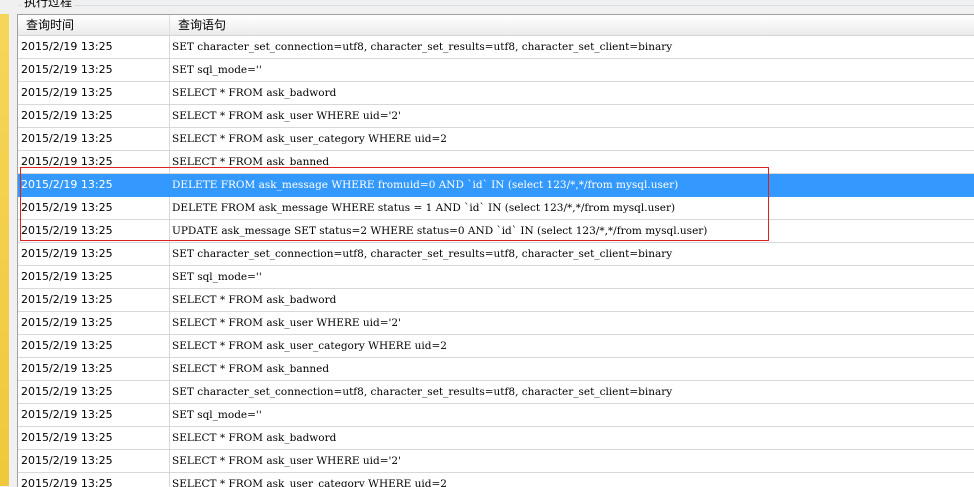 Image resolution: width=974 pixels, height=487 pixels. I want to click on left-sidebar-stripe, so click(4, 250).